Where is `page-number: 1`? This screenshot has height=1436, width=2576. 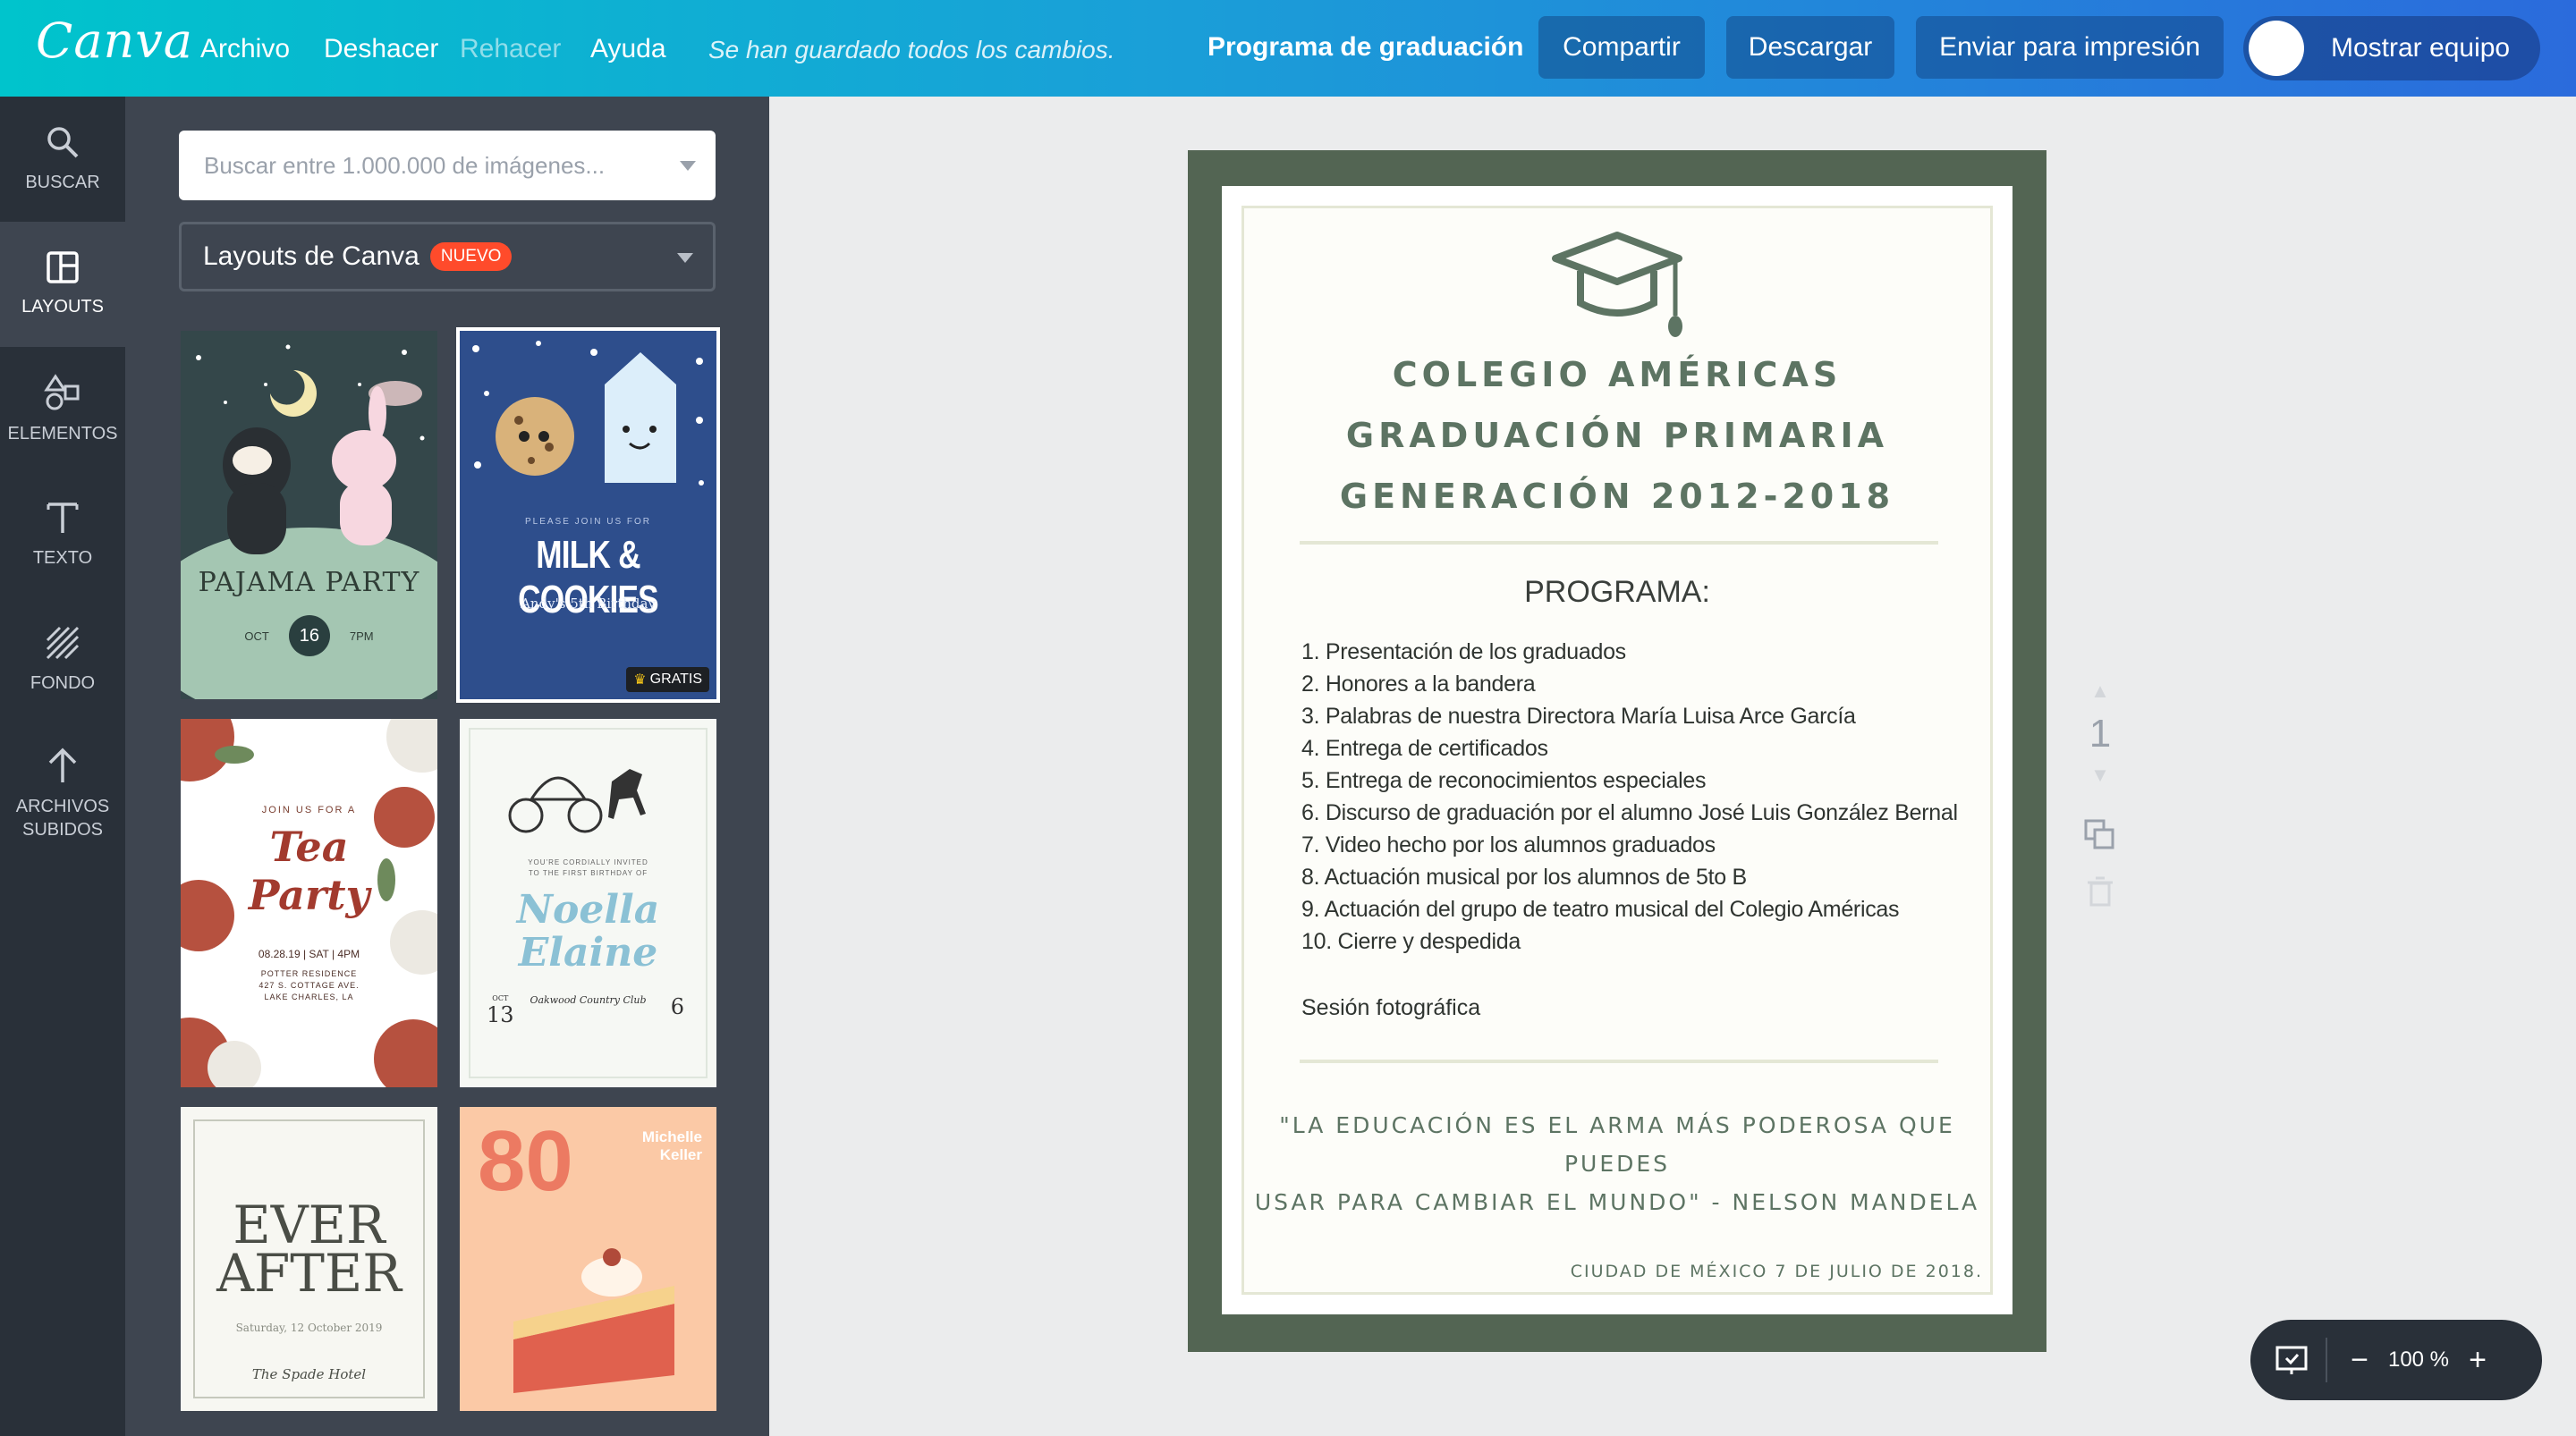 page-number: 1 is located at coordinates (2100, 734).